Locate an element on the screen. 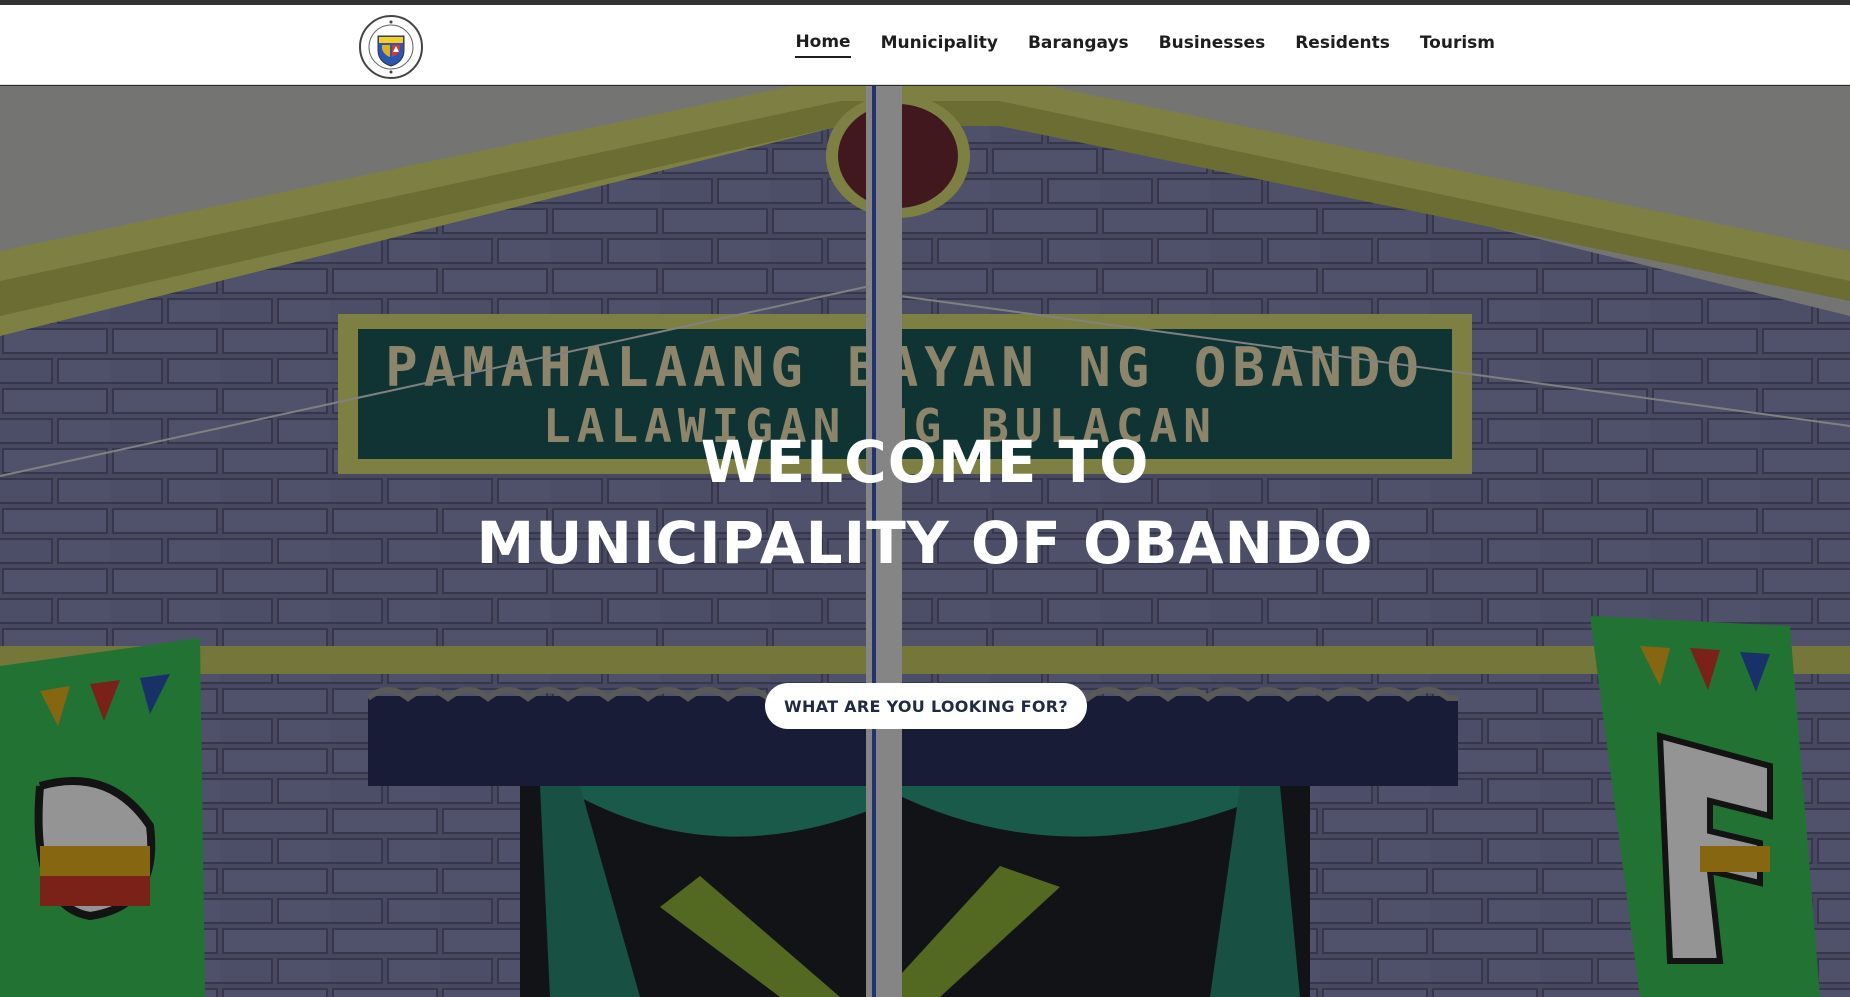 The height and width of the screenshot is (997, 1850). nav-item-home: Home is located at coordinates (823, 45).